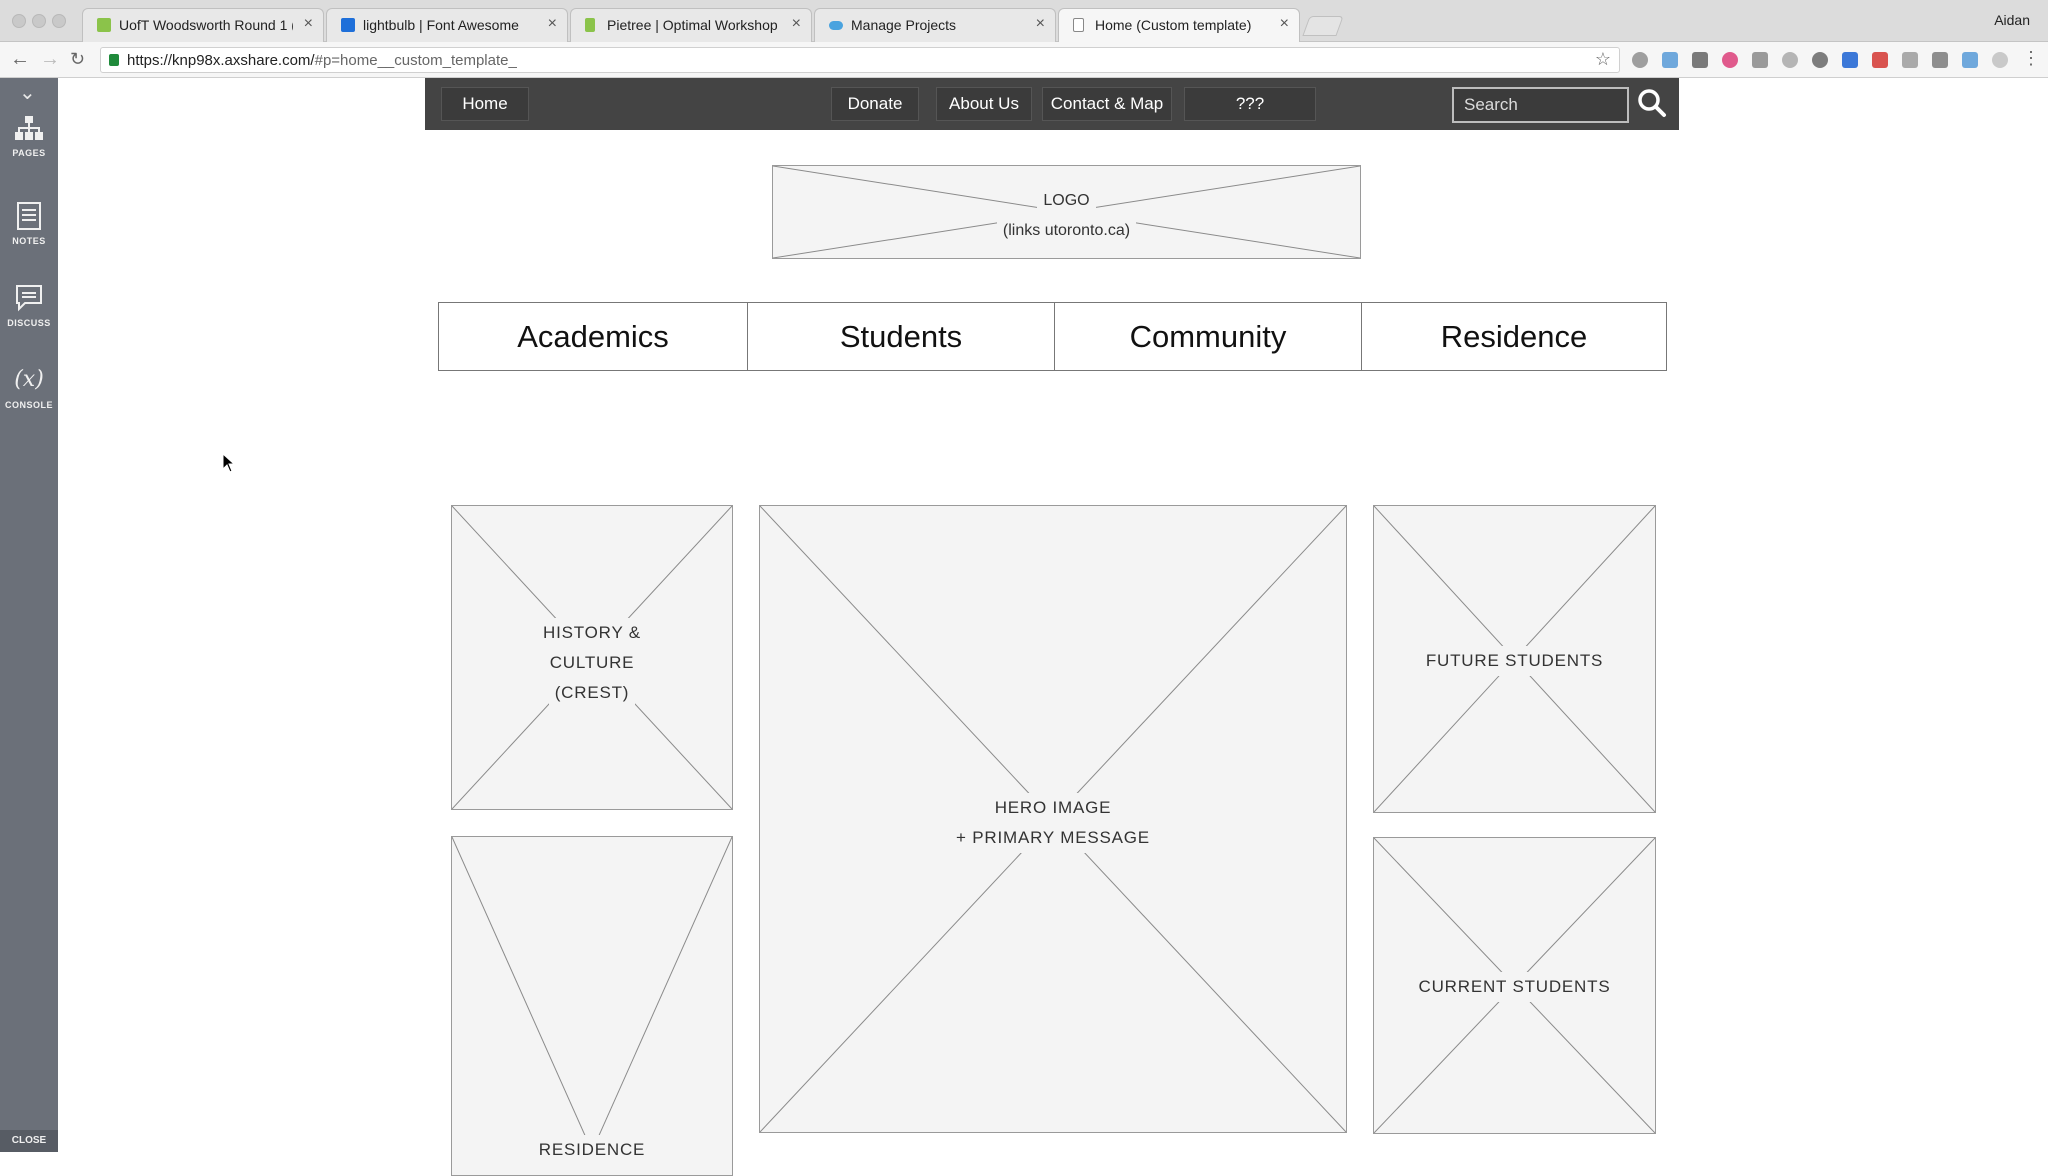 This screenshot has height=1176, width=2048. What do you see at coordinates (984, 104) in the screenshot?
I see `nav-about-button: About Us` at bounding box center [984, 104].